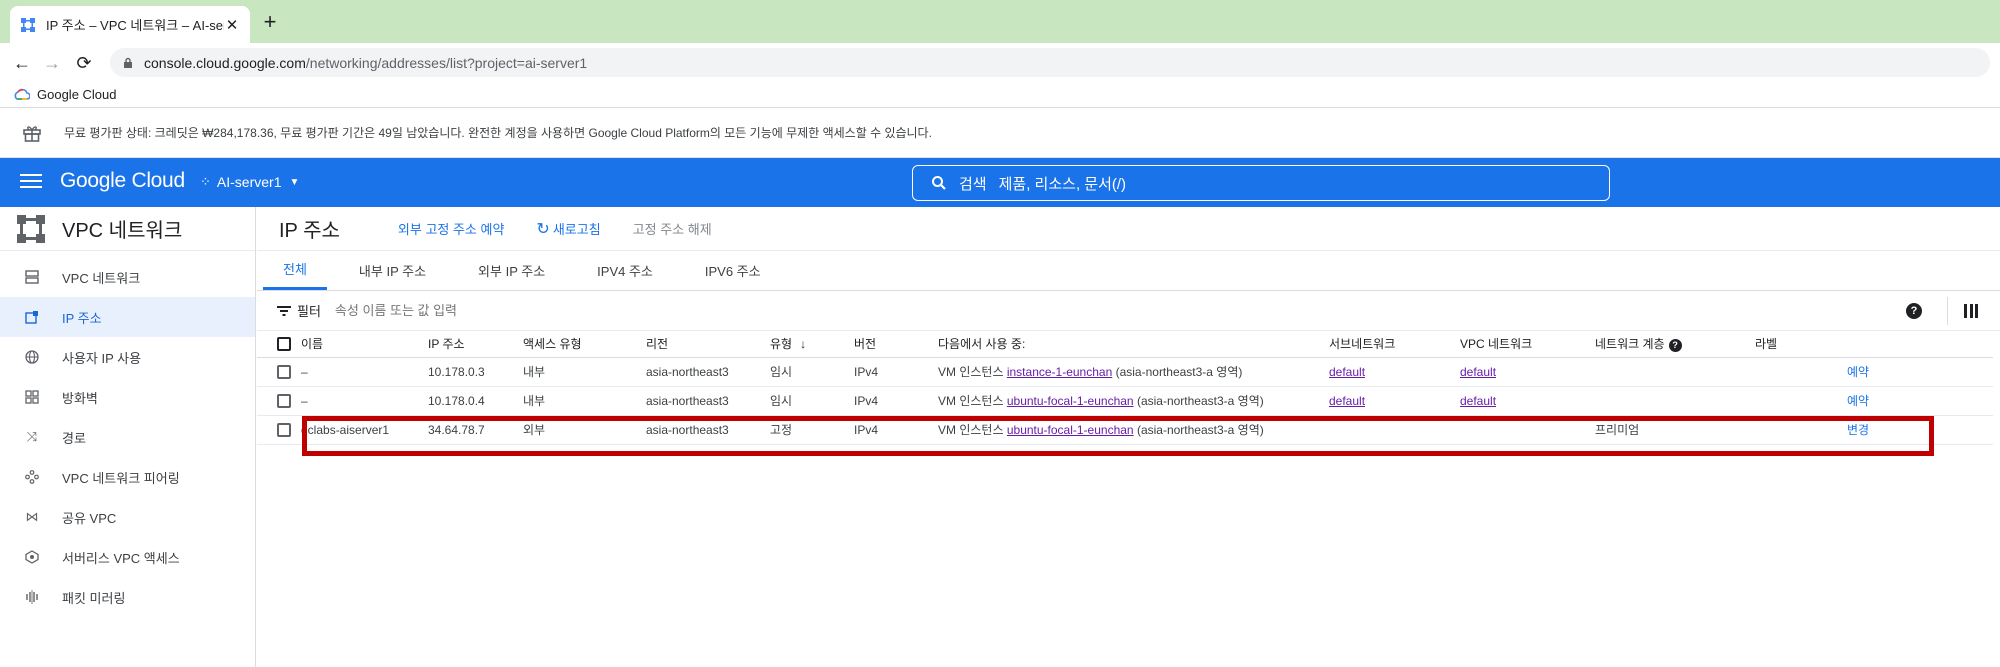 The width and height of the screenshot is (2000, 667). I want to click on project-name: AI-server1, so click(249, 182).